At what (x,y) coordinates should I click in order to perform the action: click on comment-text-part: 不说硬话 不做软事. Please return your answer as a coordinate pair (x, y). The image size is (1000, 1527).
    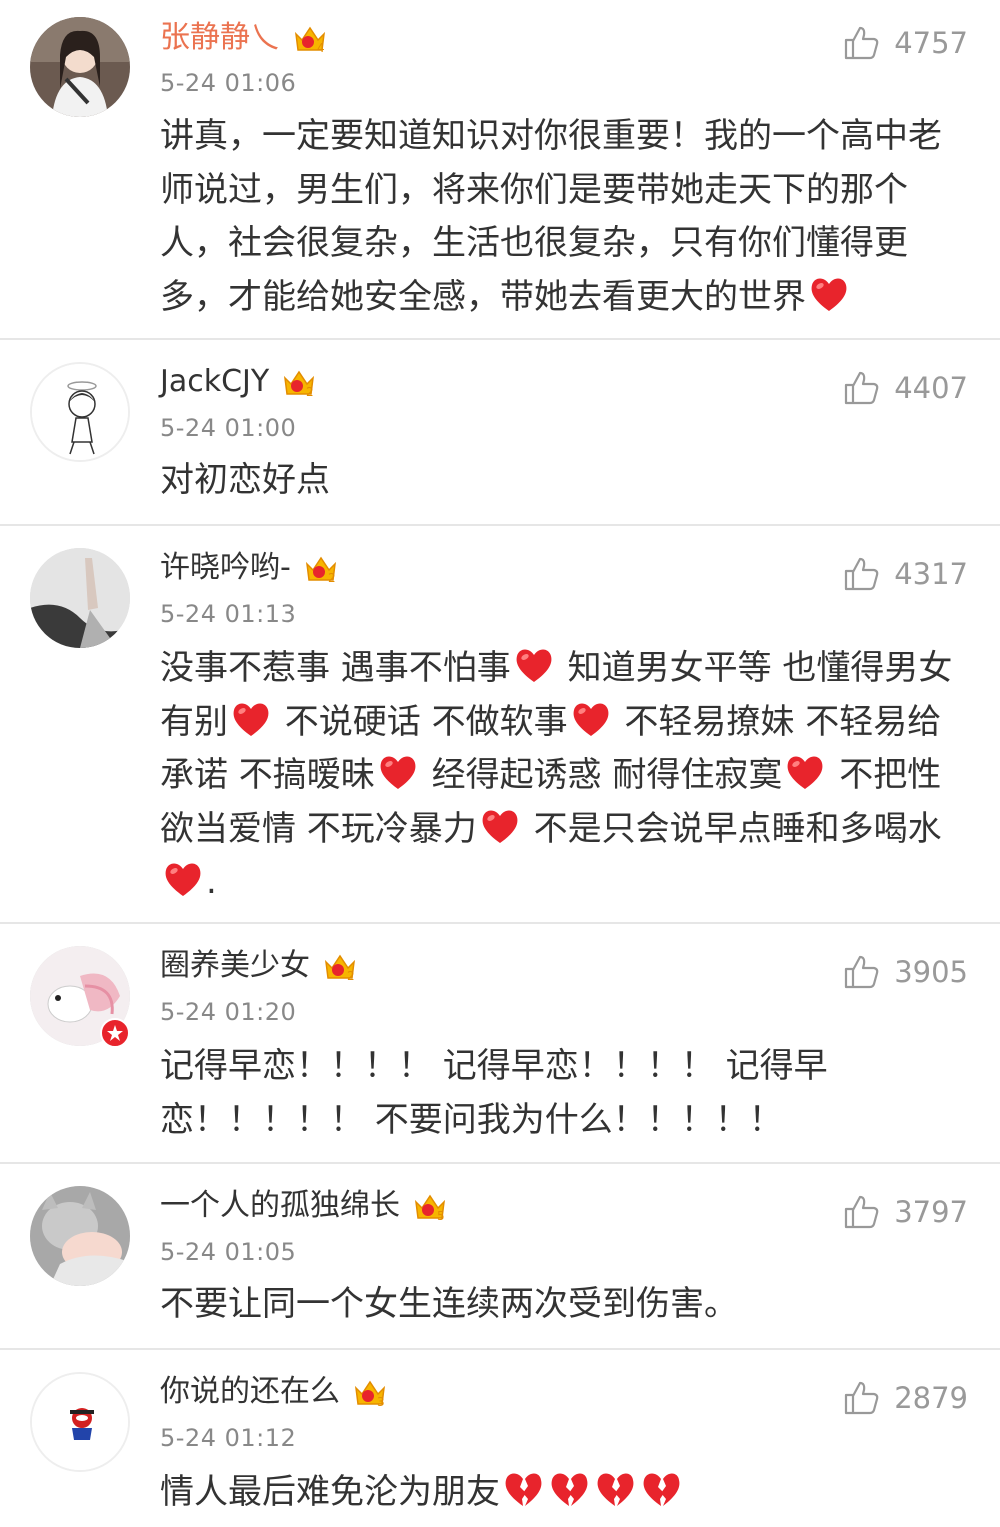
    Looking at the image, I should click on (421, 721).